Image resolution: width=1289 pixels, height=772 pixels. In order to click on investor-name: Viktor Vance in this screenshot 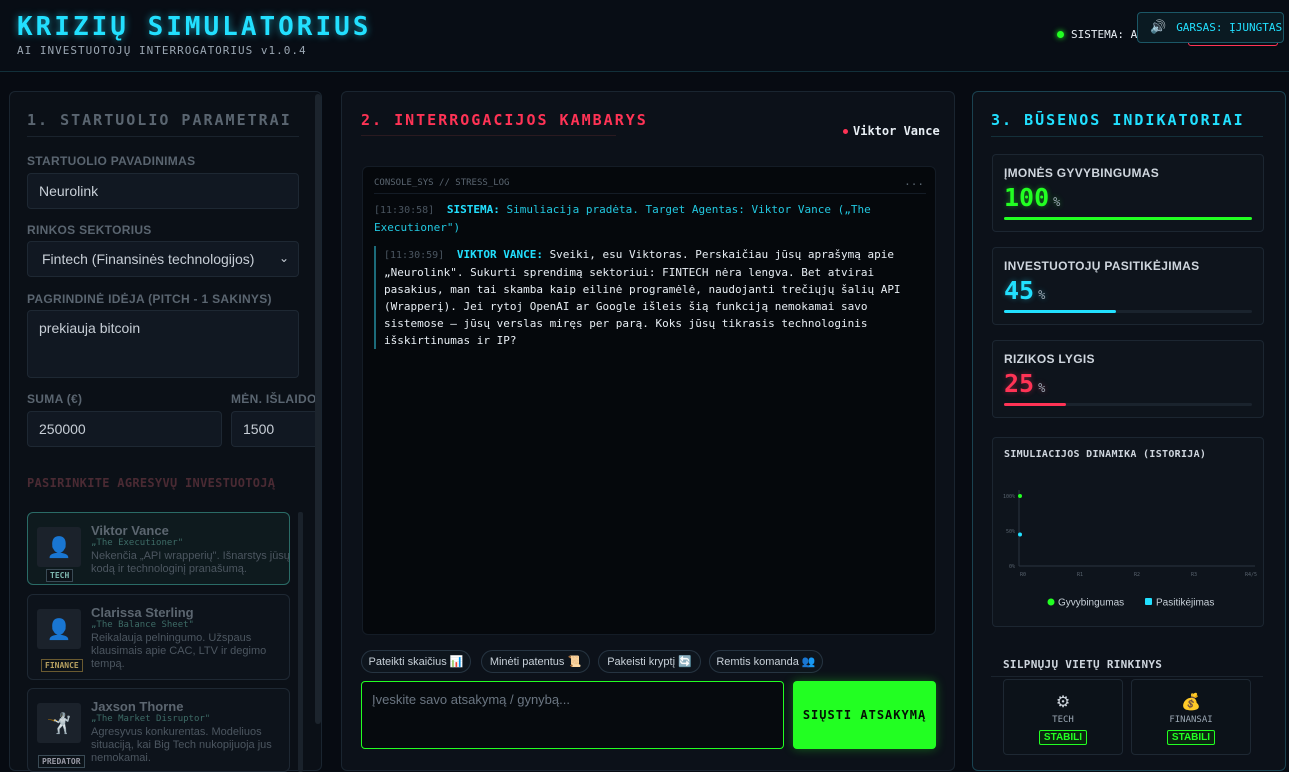, I will do `click(130, 530)`.